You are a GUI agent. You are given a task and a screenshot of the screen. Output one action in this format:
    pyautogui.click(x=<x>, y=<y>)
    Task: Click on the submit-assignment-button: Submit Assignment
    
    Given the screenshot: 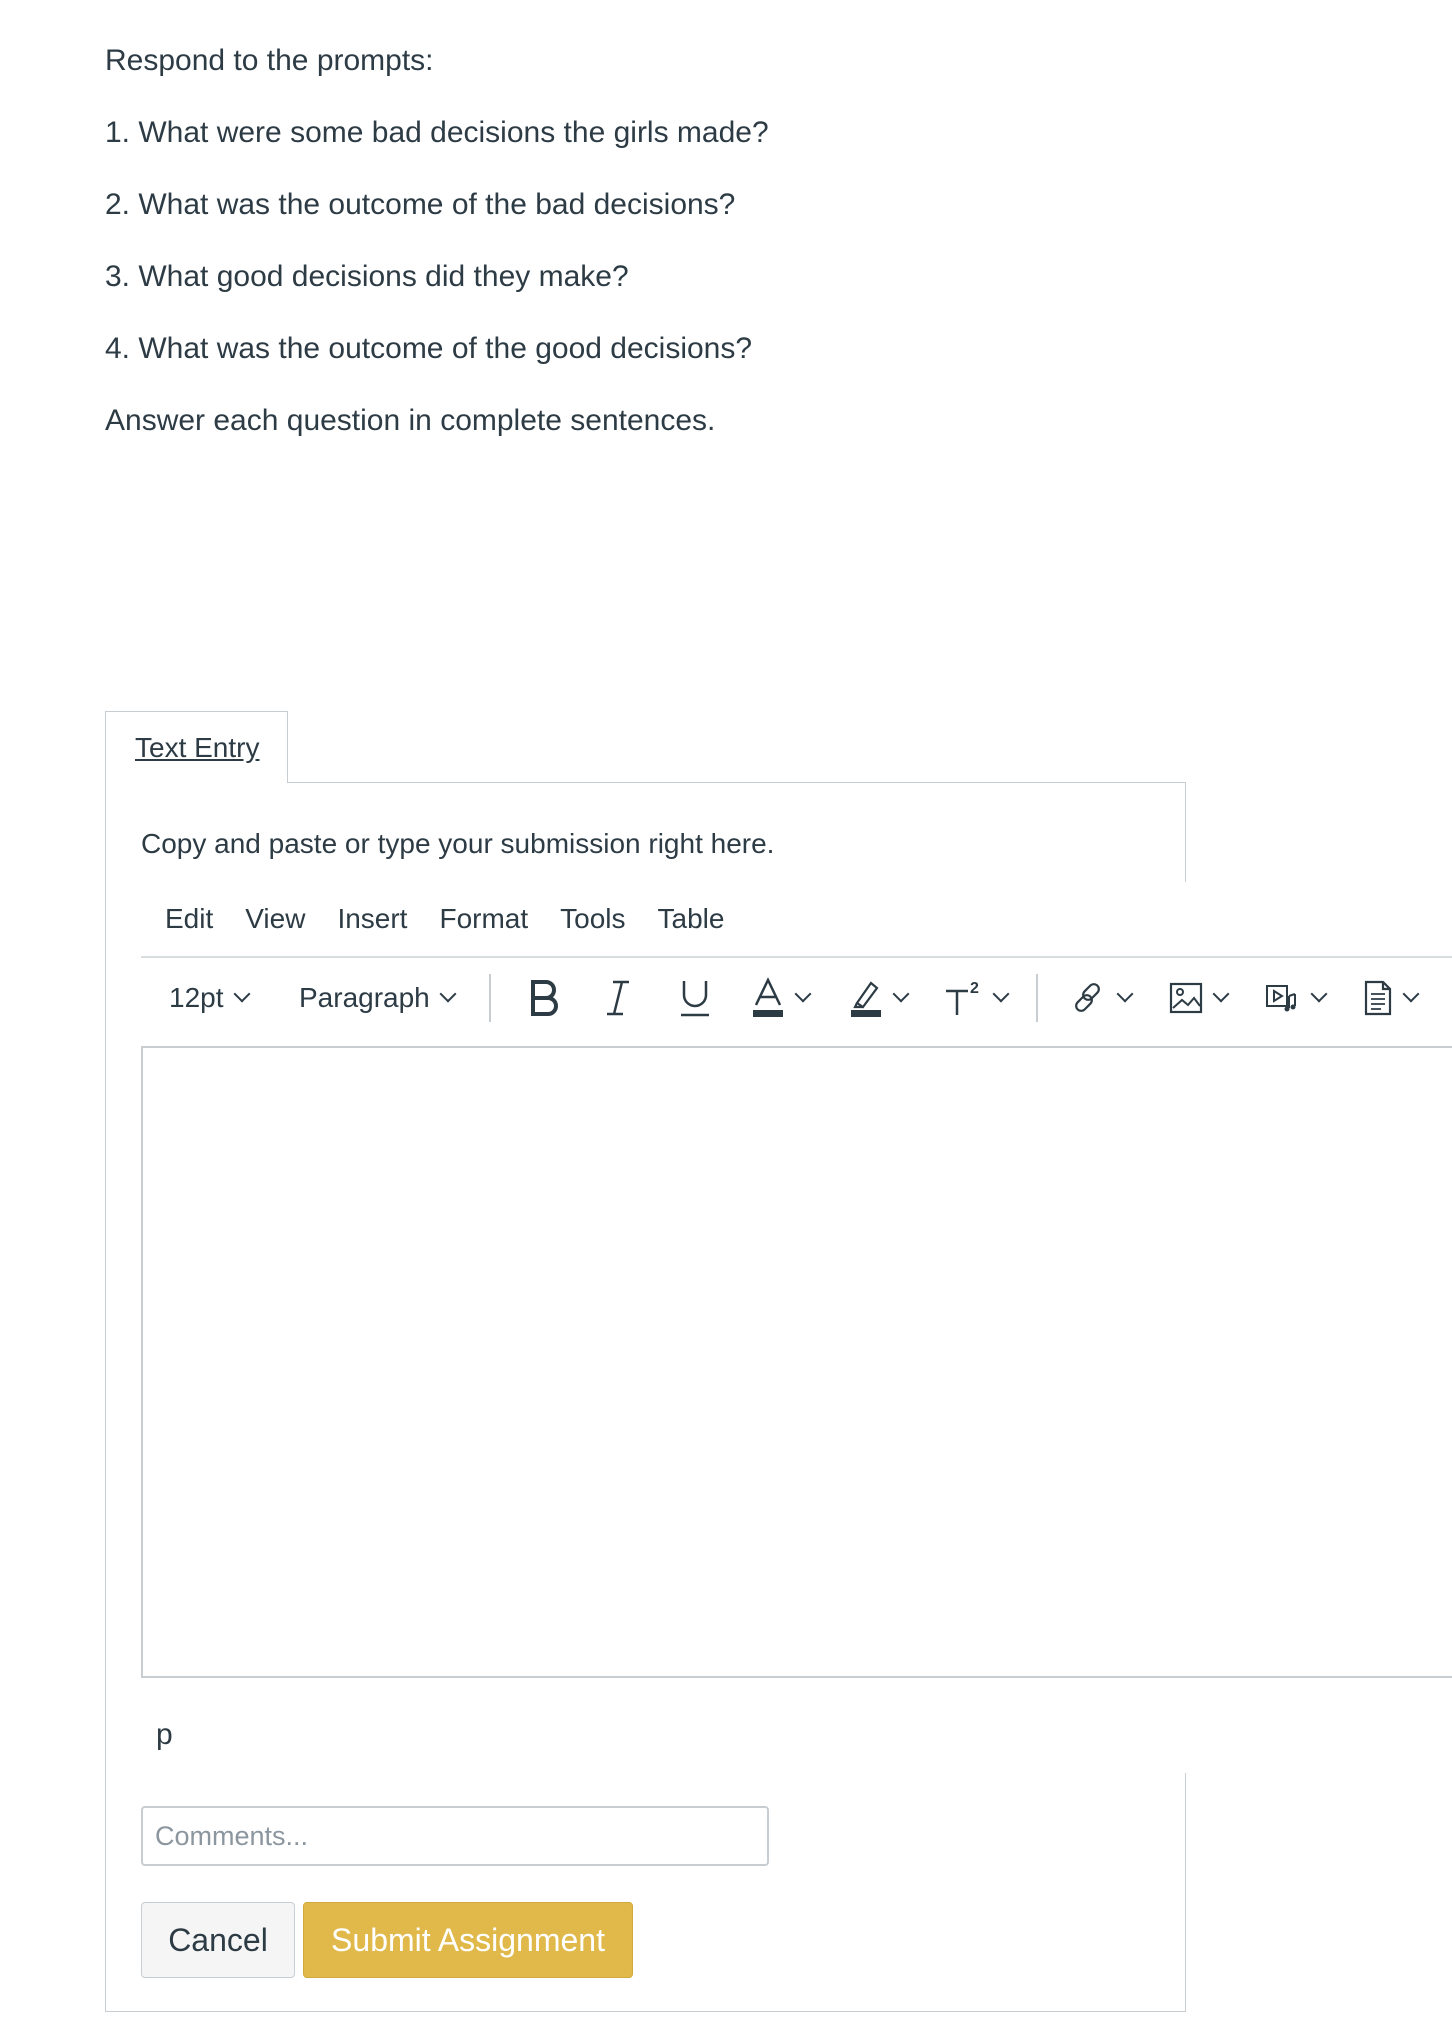 What is the action you would take?
    pyautogui.click(x=468, y=1940)
    